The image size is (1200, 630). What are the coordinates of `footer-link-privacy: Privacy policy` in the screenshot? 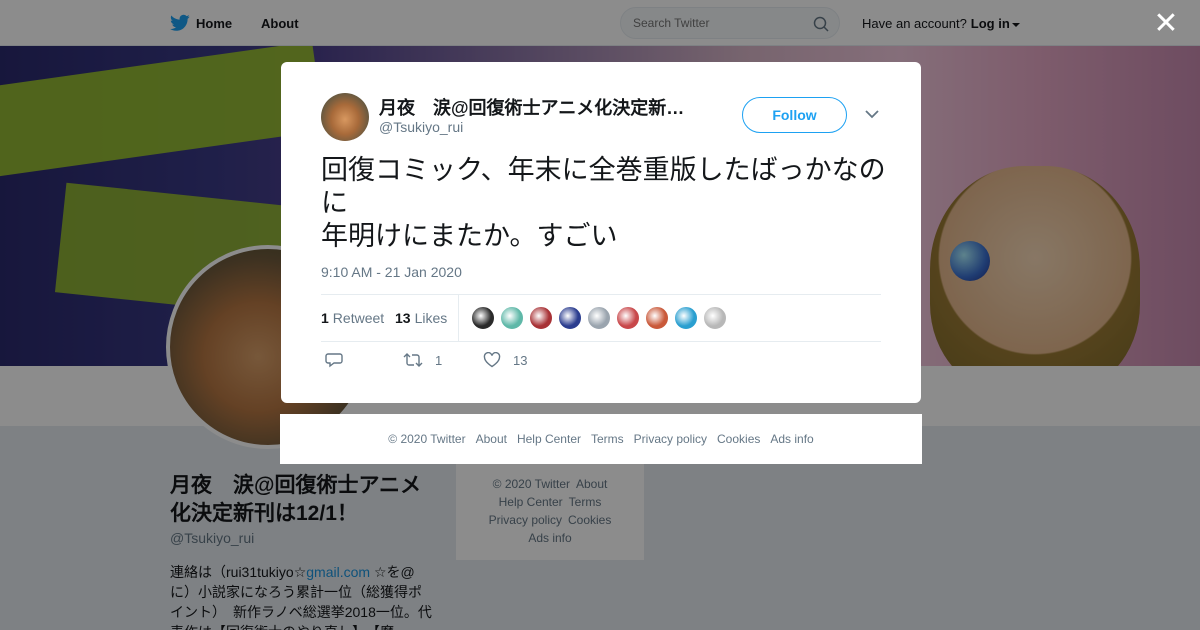 It's located at (670, 439).